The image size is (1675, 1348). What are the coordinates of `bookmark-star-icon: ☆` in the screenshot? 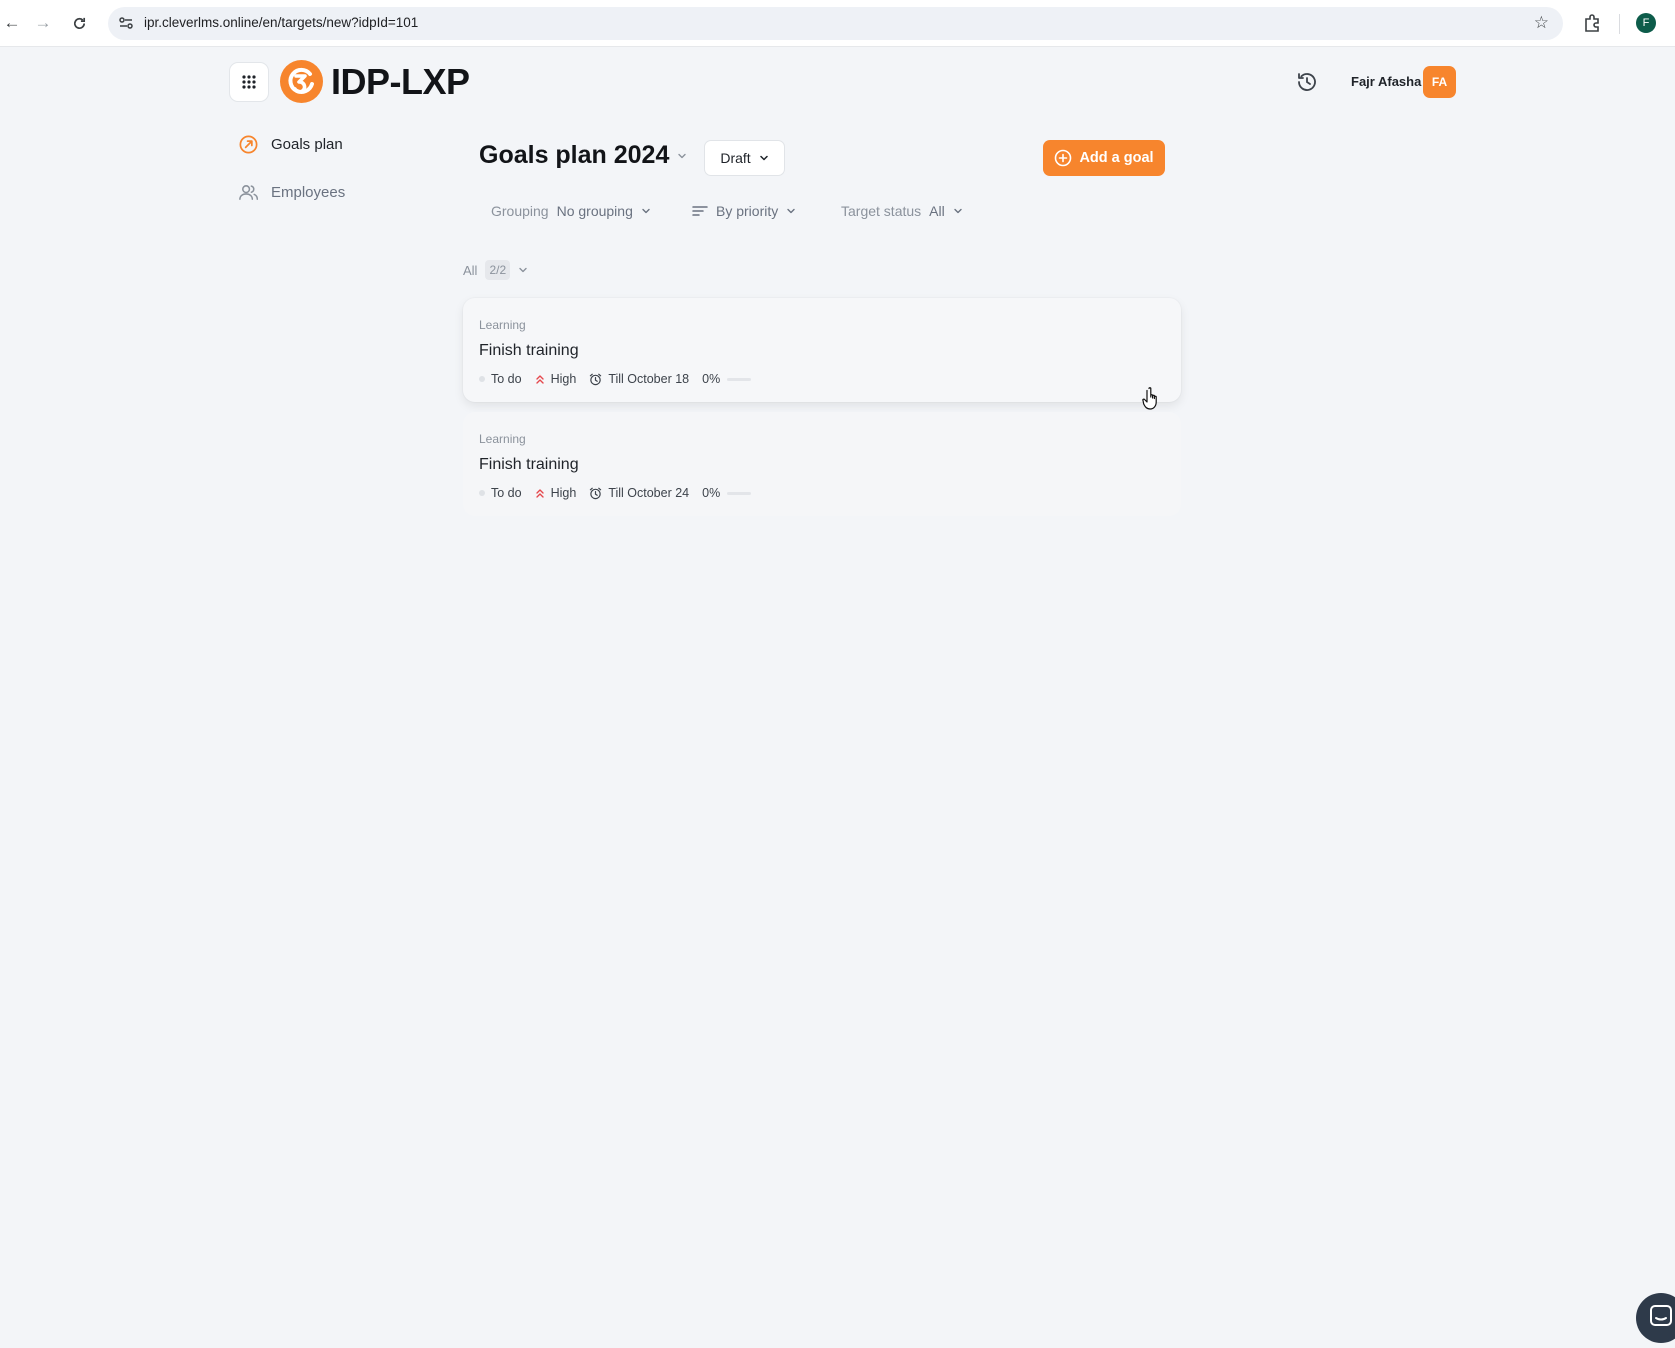 It's located at (1541, 23).